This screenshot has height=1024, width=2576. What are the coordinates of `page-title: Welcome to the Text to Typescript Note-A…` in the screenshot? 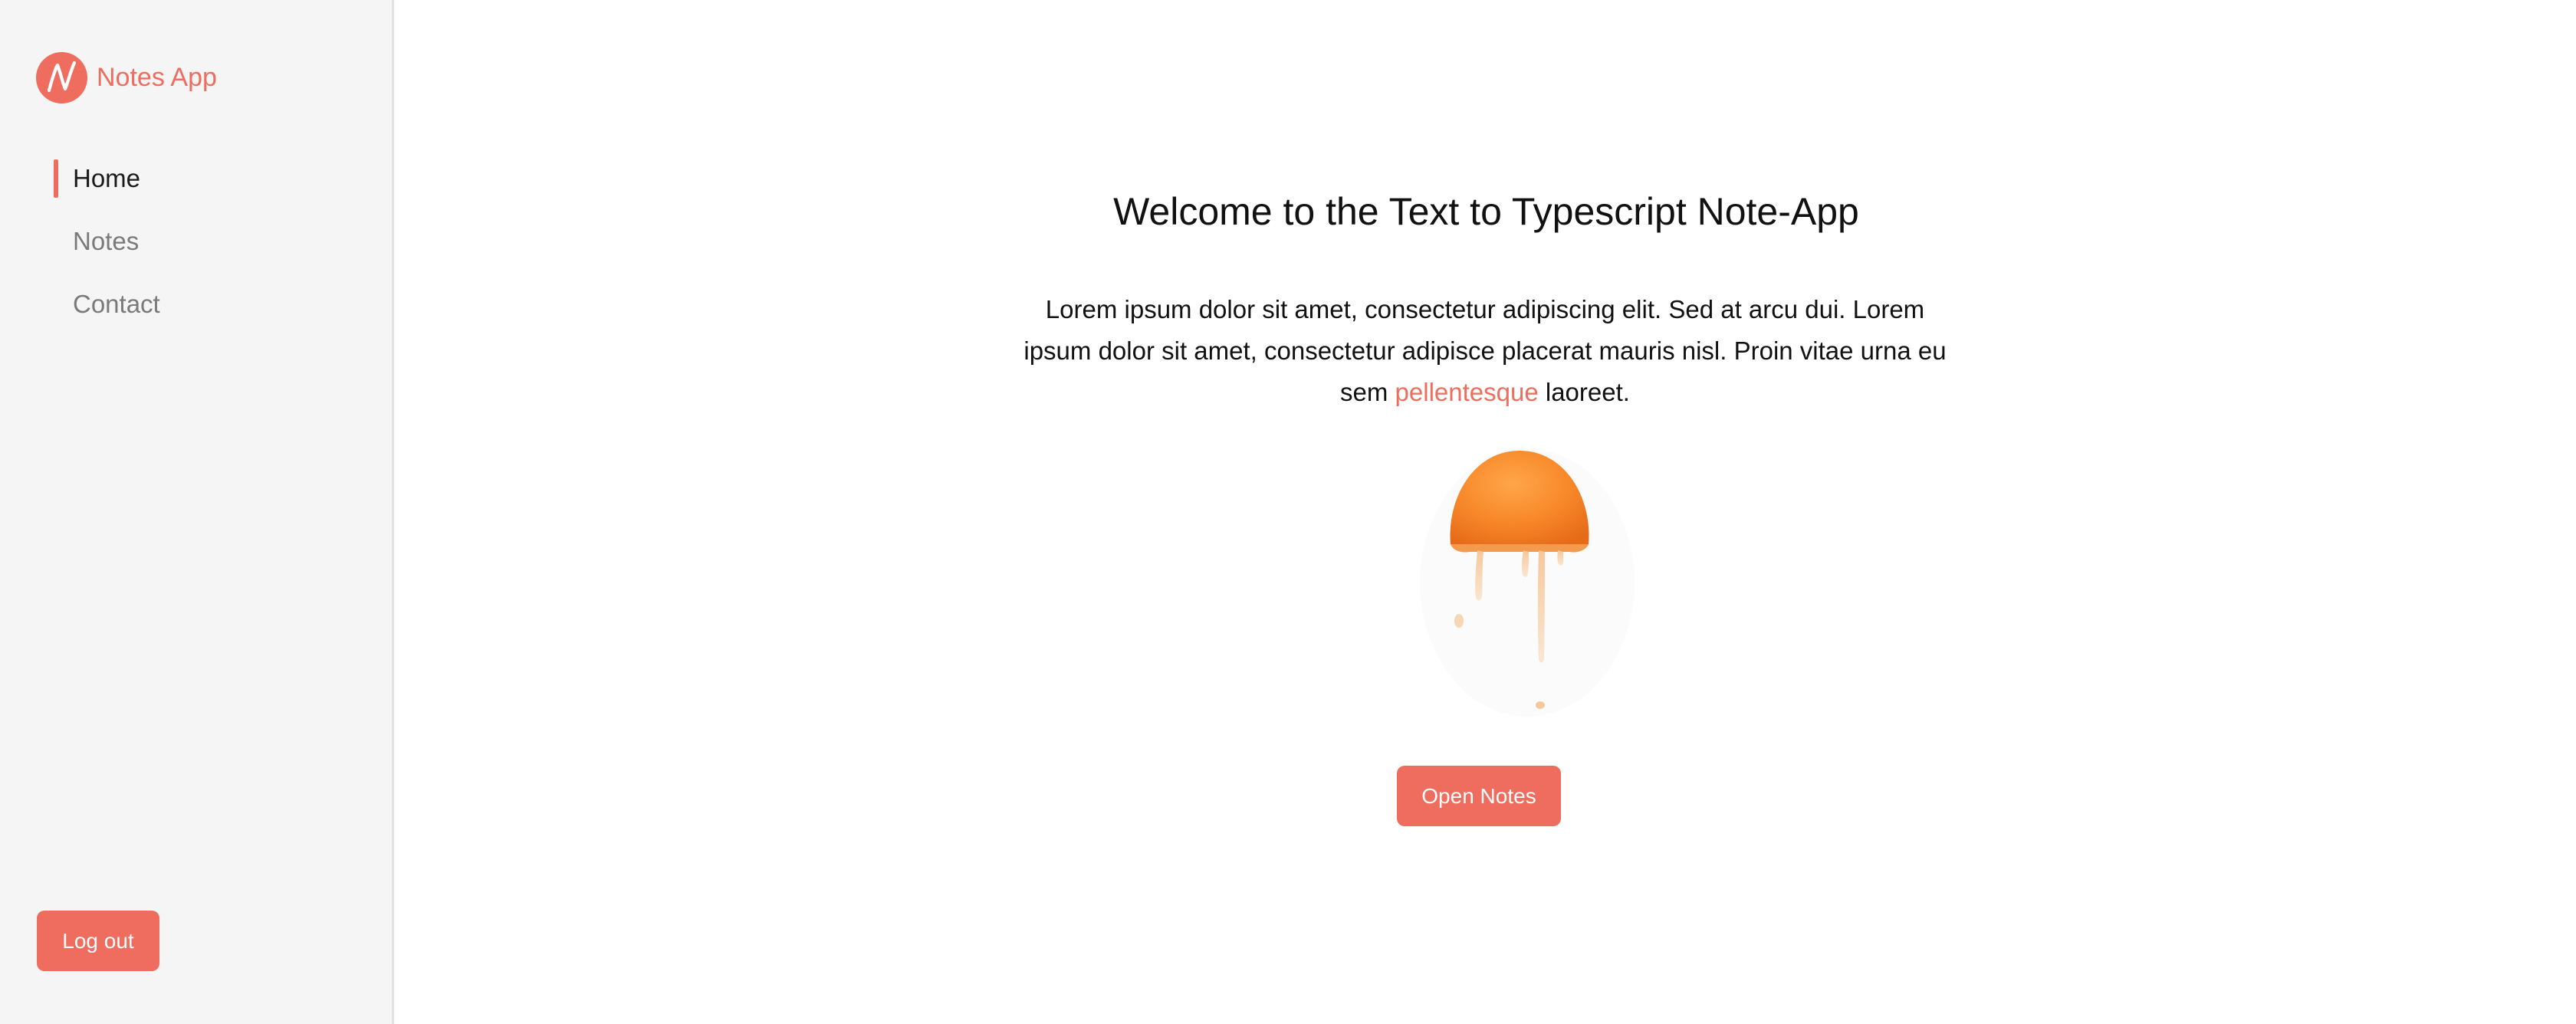 It's located at (1486, 211).